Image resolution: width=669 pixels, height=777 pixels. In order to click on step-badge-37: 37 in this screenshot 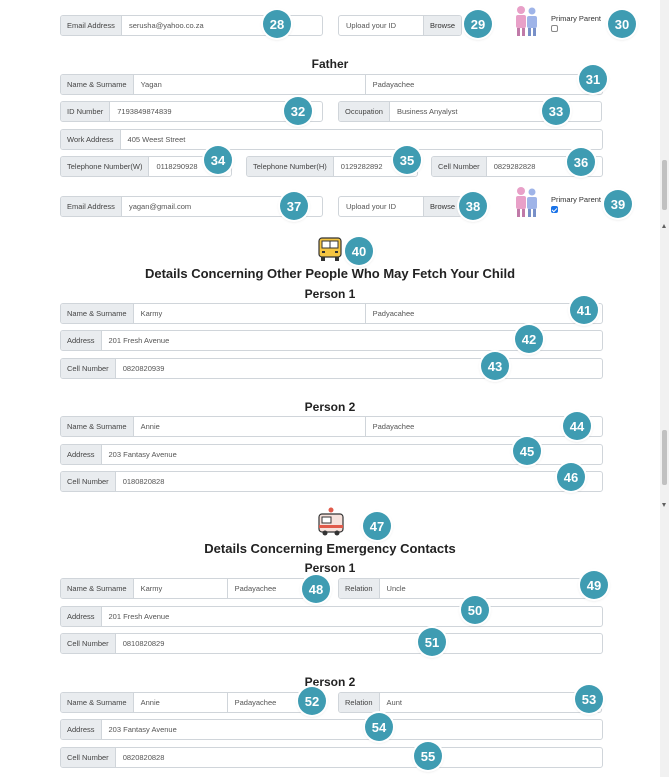, I will do `click(294, 206)`.